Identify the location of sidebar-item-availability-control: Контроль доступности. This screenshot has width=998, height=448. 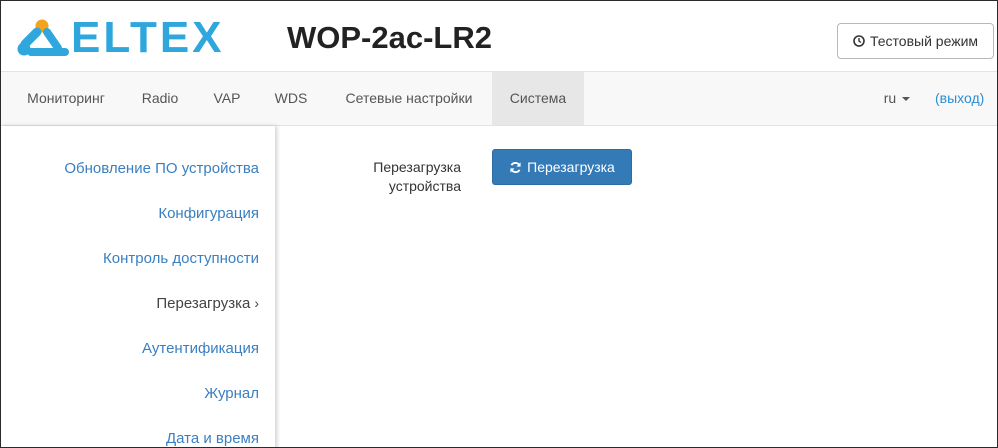
(181, 258).